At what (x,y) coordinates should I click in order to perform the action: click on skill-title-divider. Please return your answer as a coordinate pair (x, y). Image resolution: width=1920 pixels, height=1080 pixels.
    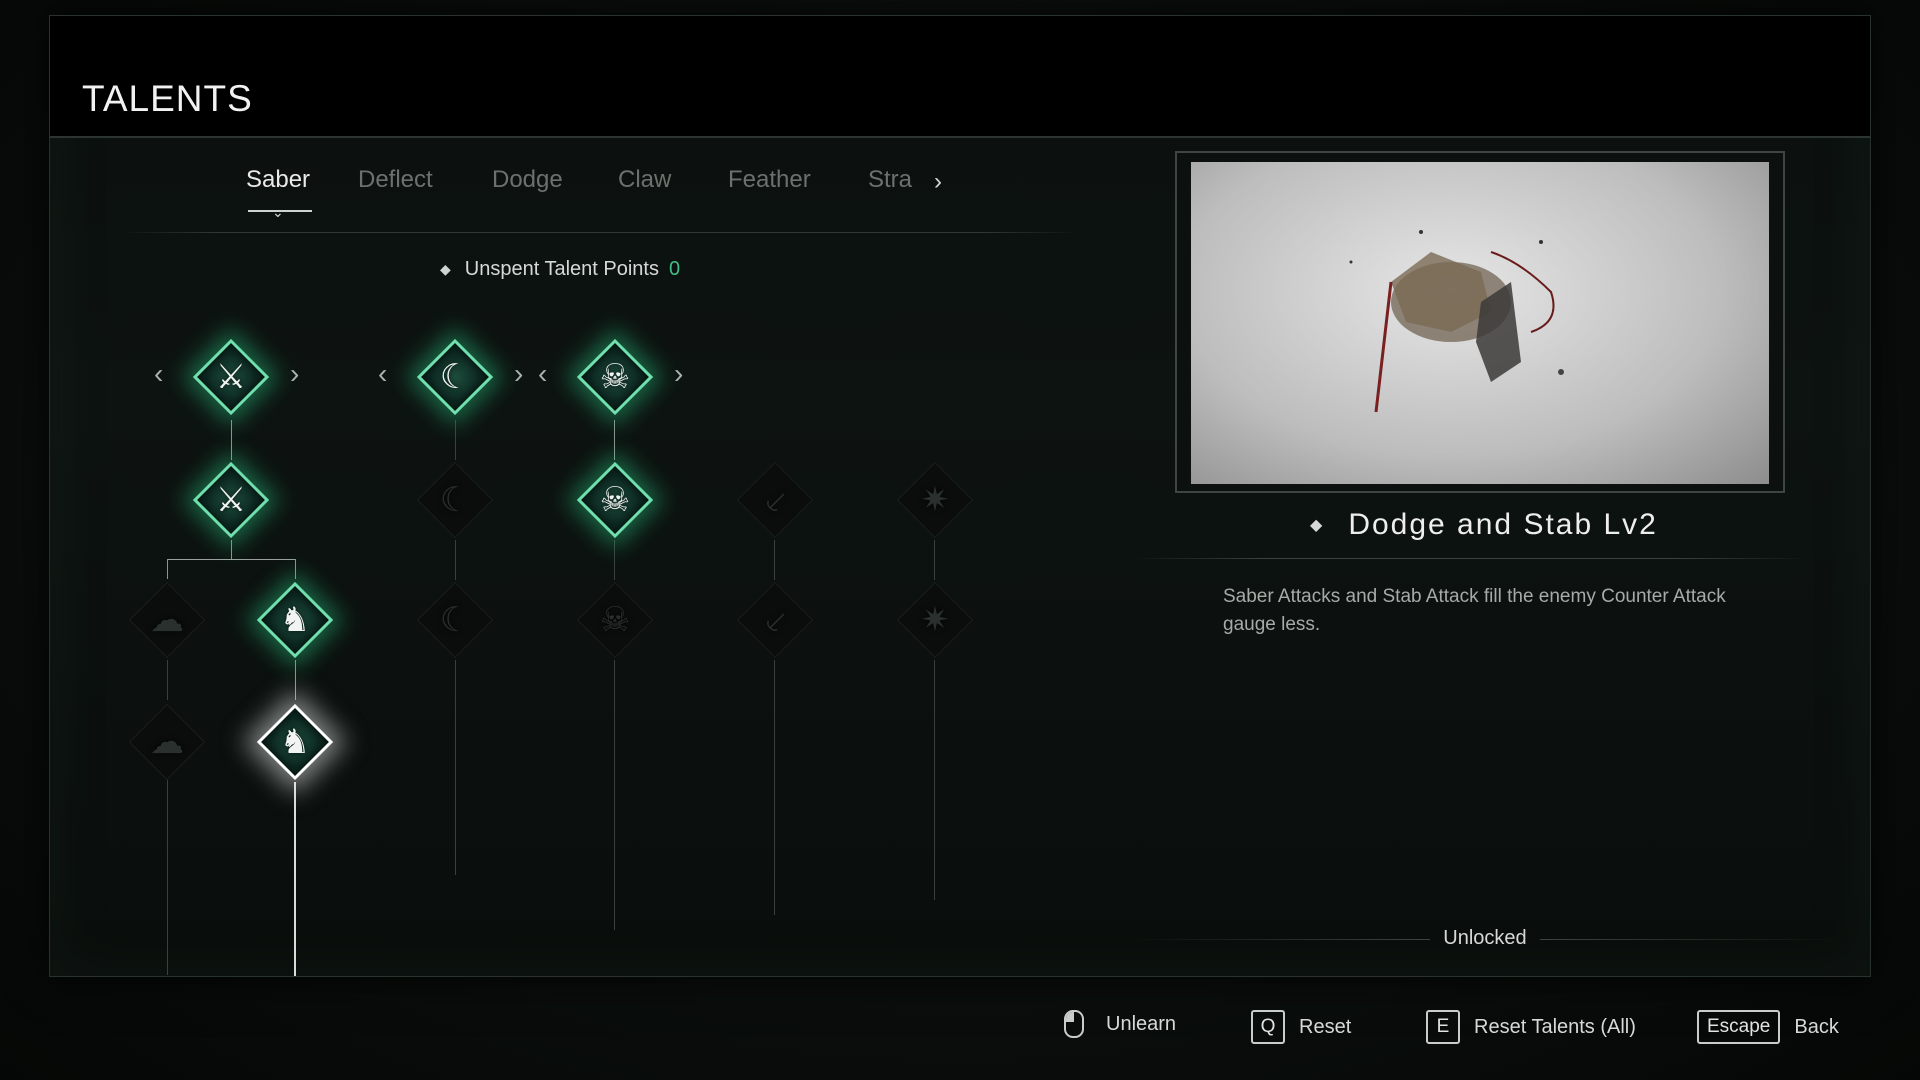
    Looking at the image, I should click on (1470, 558).